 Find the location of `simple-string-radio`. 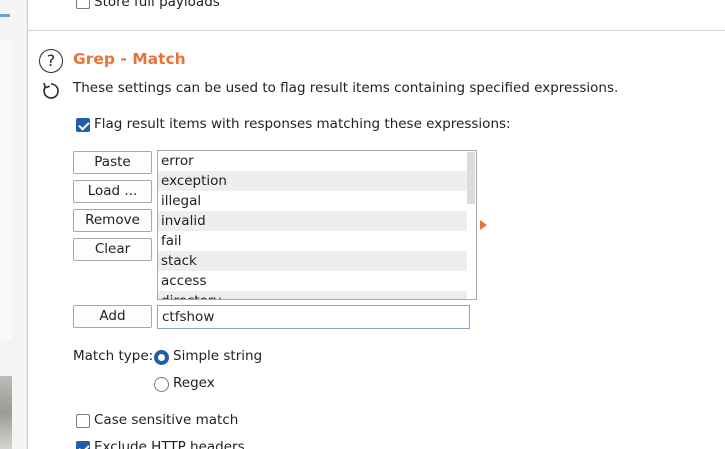

simple-string-radio is located at coordinates (161, 357).